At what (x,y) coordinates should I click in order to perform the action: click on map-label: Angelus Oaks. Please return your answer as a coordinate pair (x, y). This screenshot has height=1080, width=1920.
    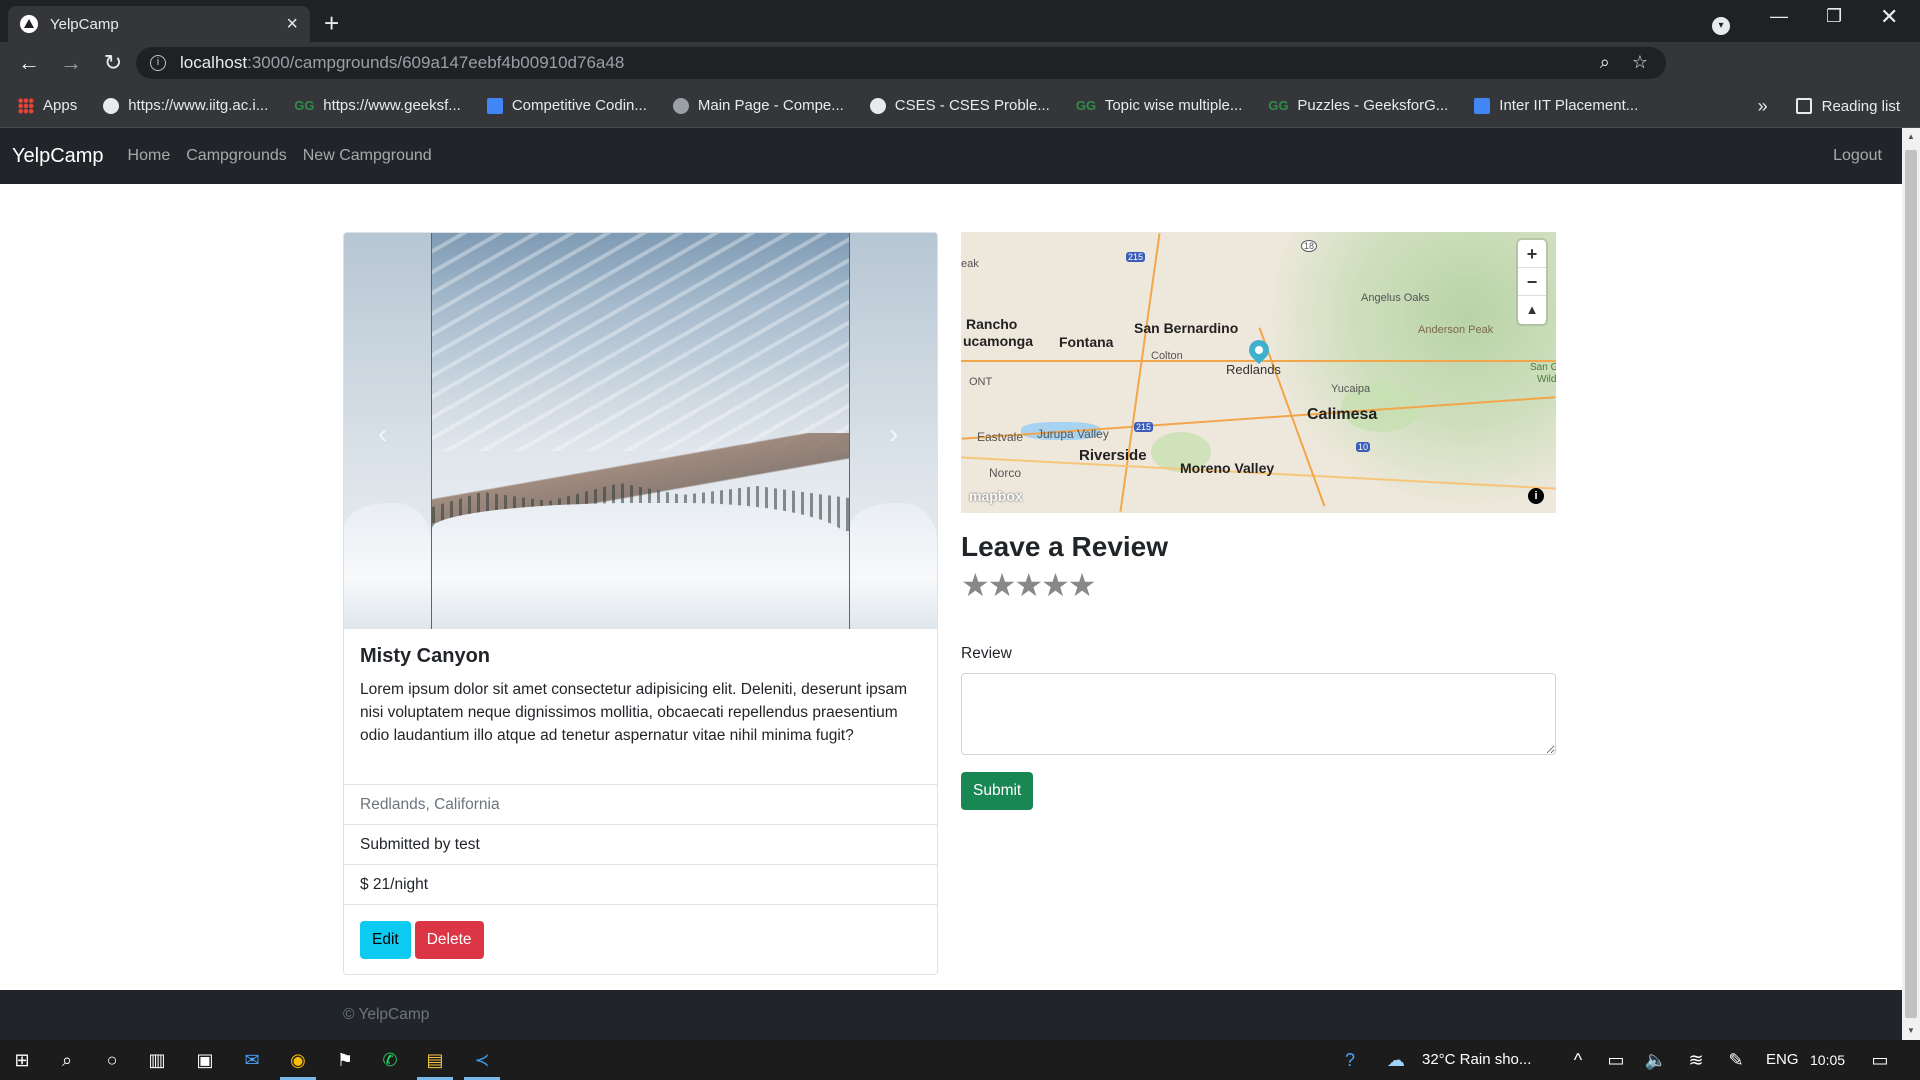
    Looking at the image, I should click on (1395, 298).